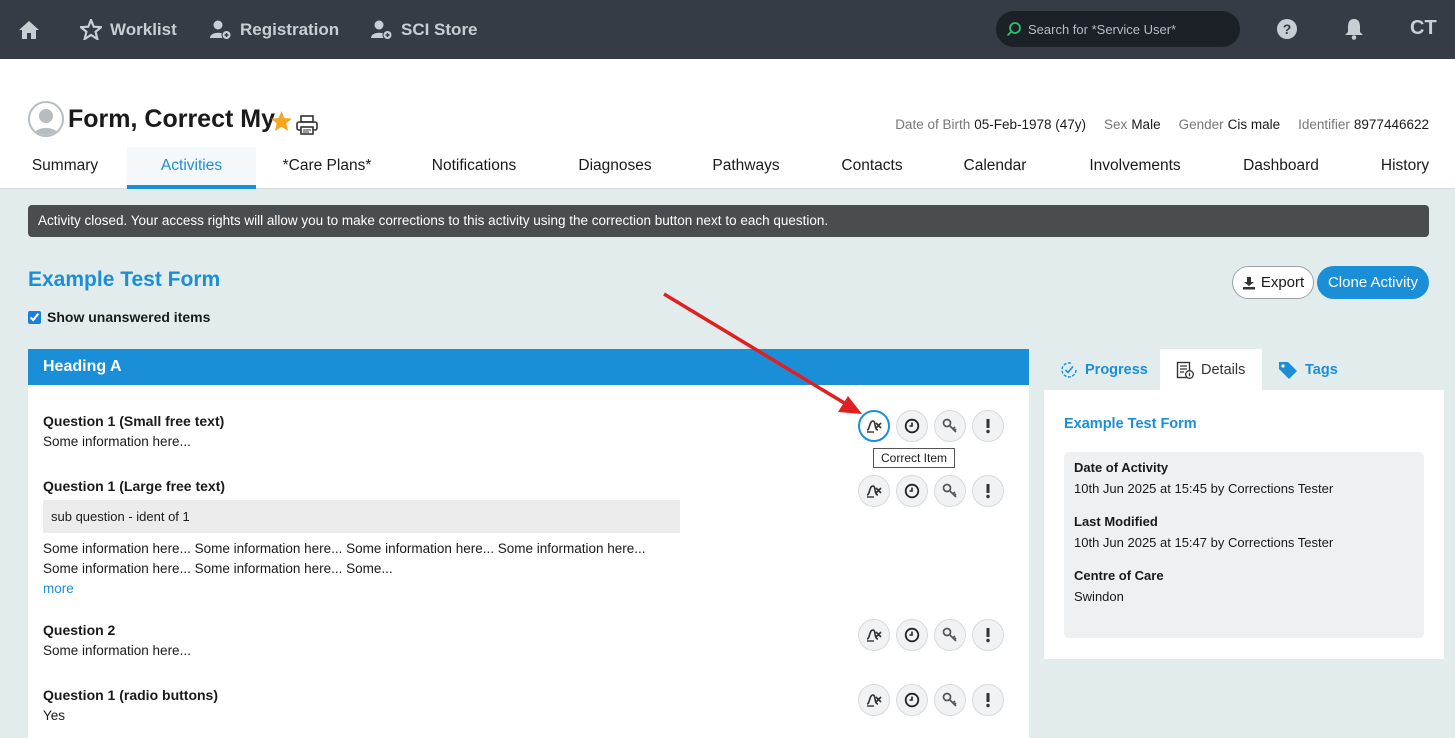 Image resolution: width=1455 pixels, height=738 pixels. Describe the element at coordinates (1324, 124) in the screenshot. I see `identifier-label: Identifier` at that location.